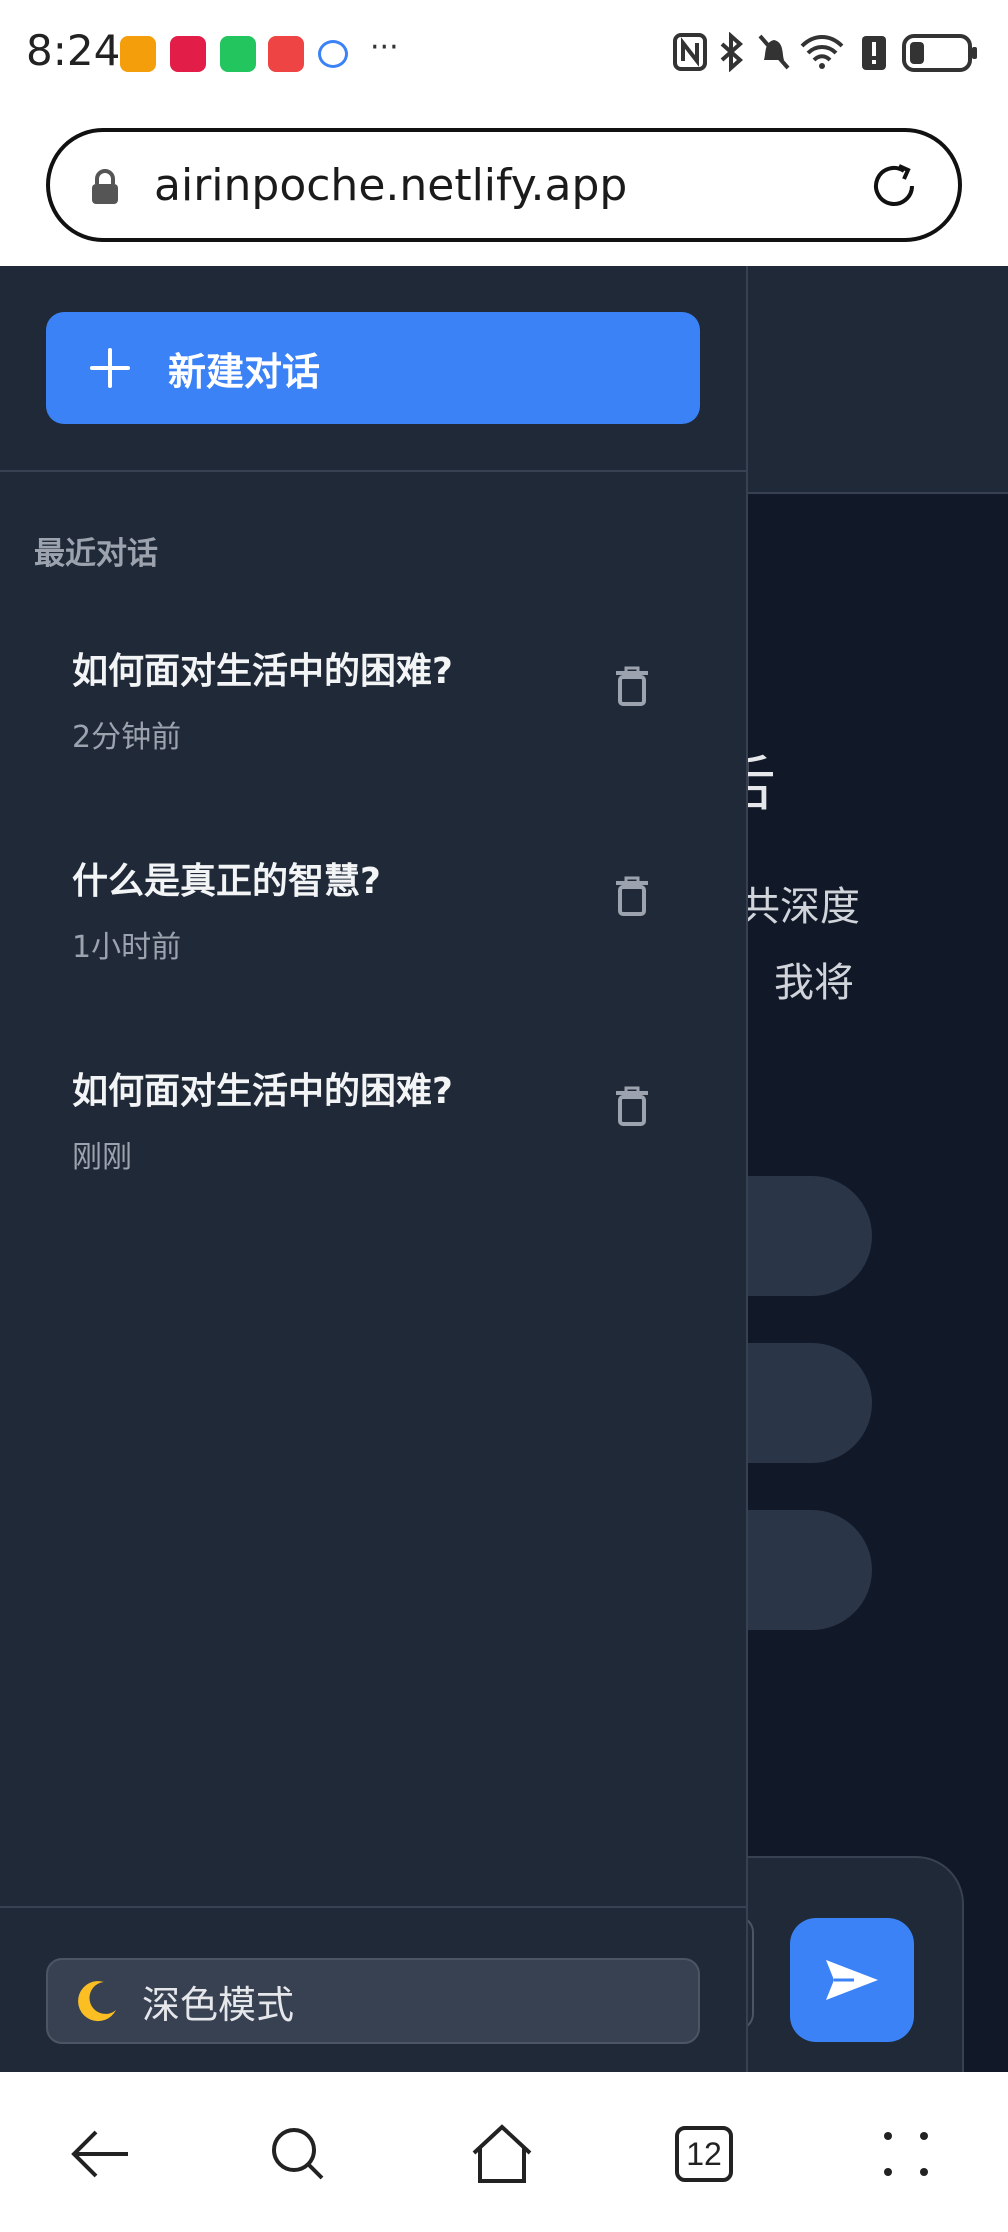 This screenshot has height=2232, width=1008. I want to click on home-icon, so click(502, 2153).